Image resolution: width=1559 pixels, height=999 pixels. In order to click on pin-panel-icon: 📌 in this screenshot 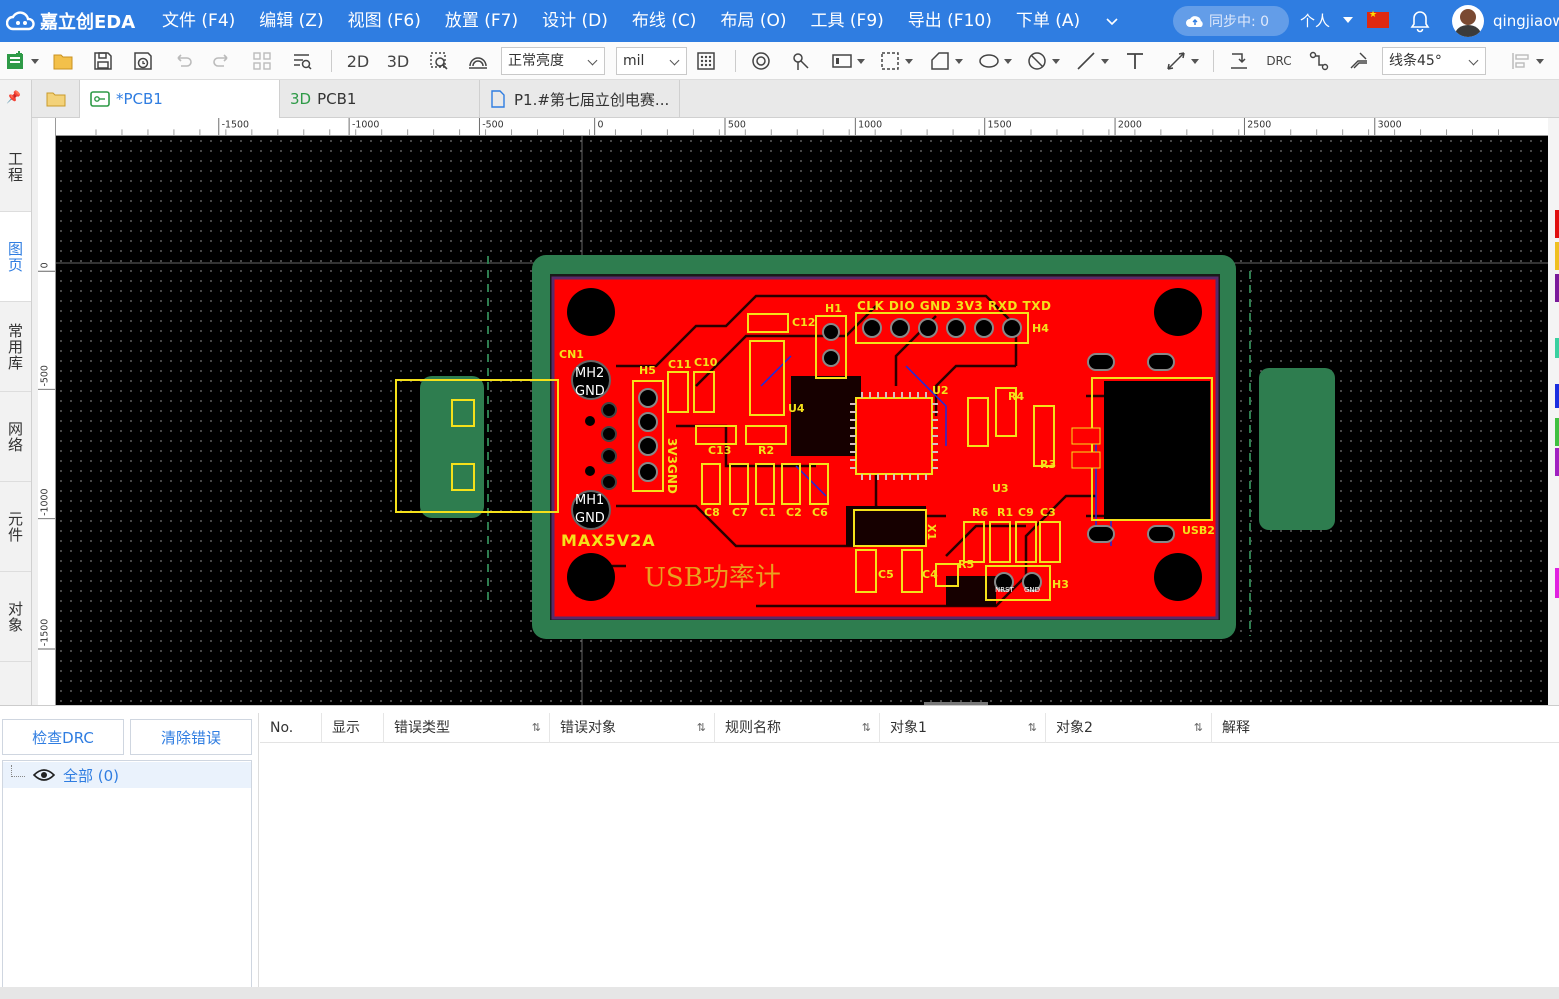, I will do `click(13, 97)`.